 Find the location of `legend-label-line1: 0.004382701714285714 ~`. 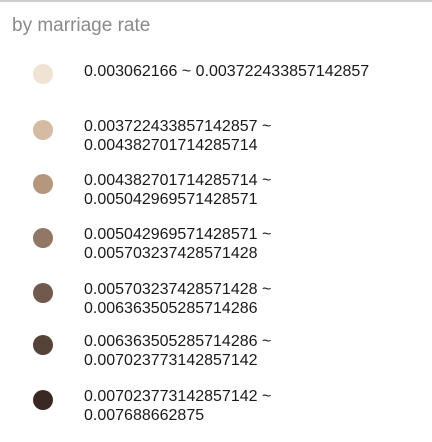

legend-label-line1: 0.004382701714285714 ~ is located at coordinates (178, 180).